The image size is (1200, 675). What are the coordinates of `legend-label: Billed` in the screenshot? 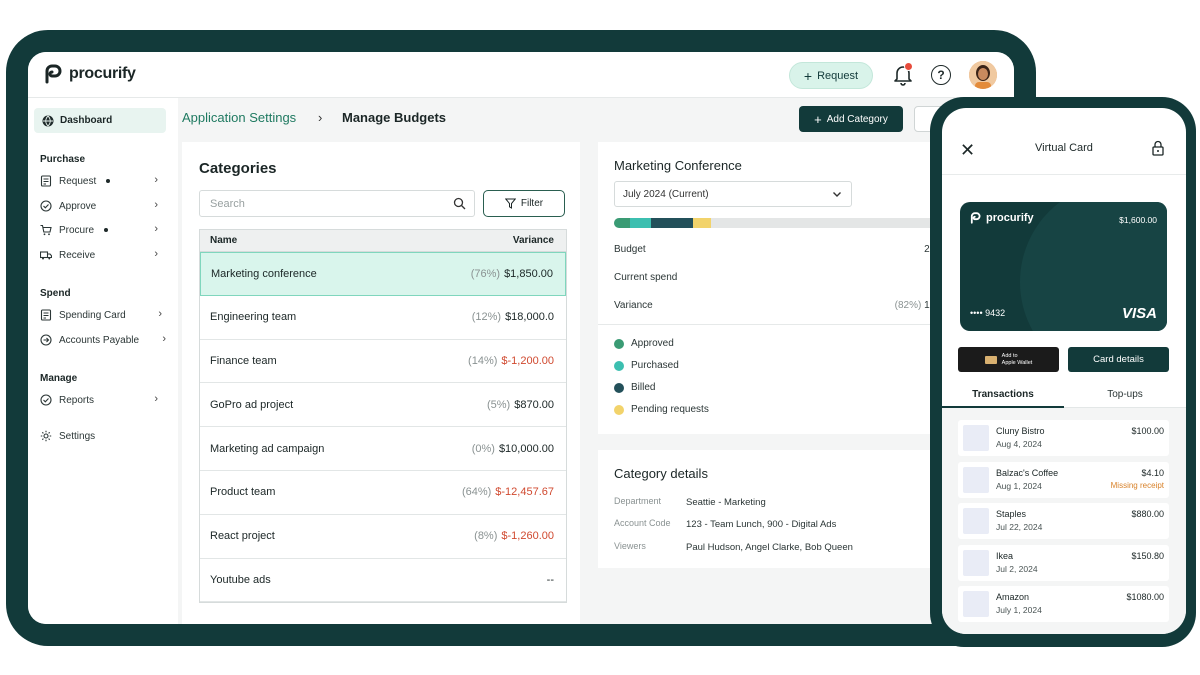 It's located at (643, 387).